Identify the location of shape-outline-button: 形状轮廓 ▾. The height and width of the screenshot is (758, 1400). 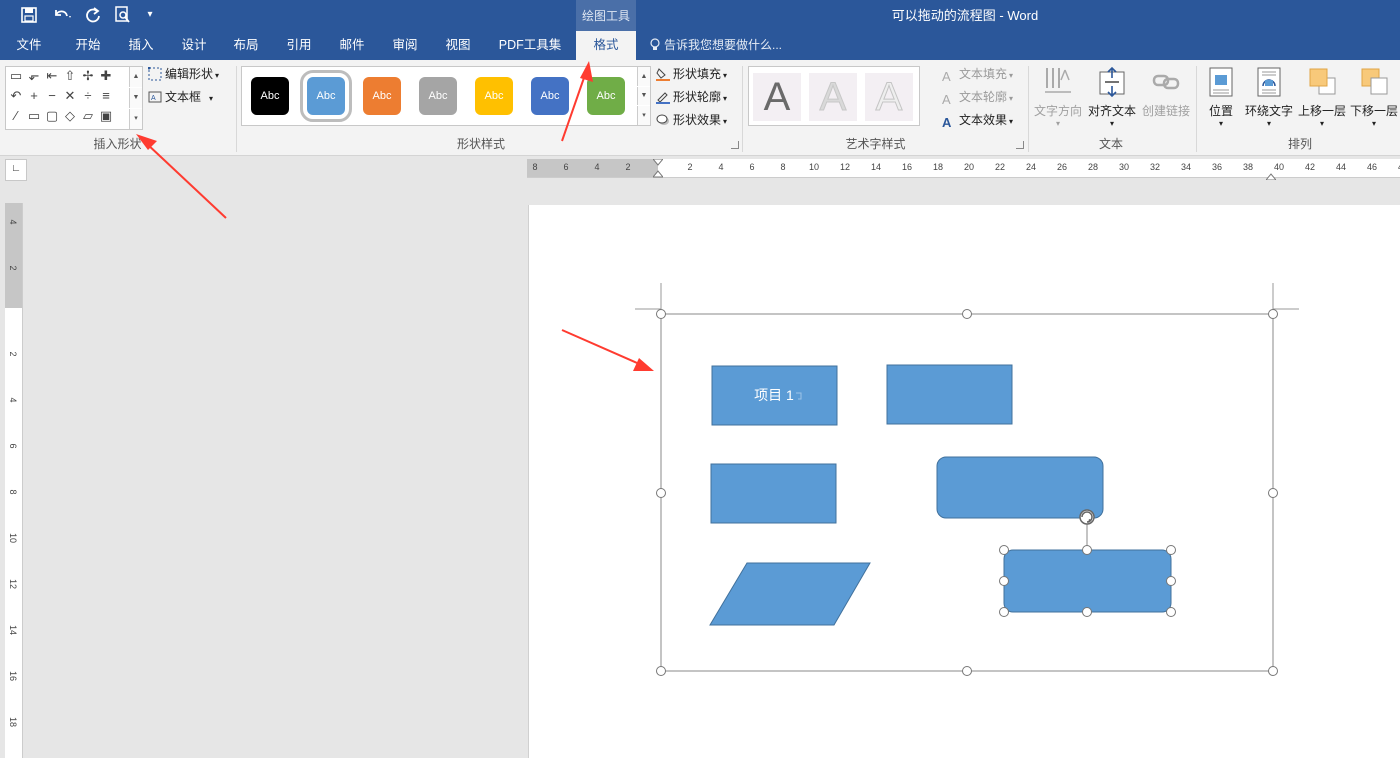
(691, 97).